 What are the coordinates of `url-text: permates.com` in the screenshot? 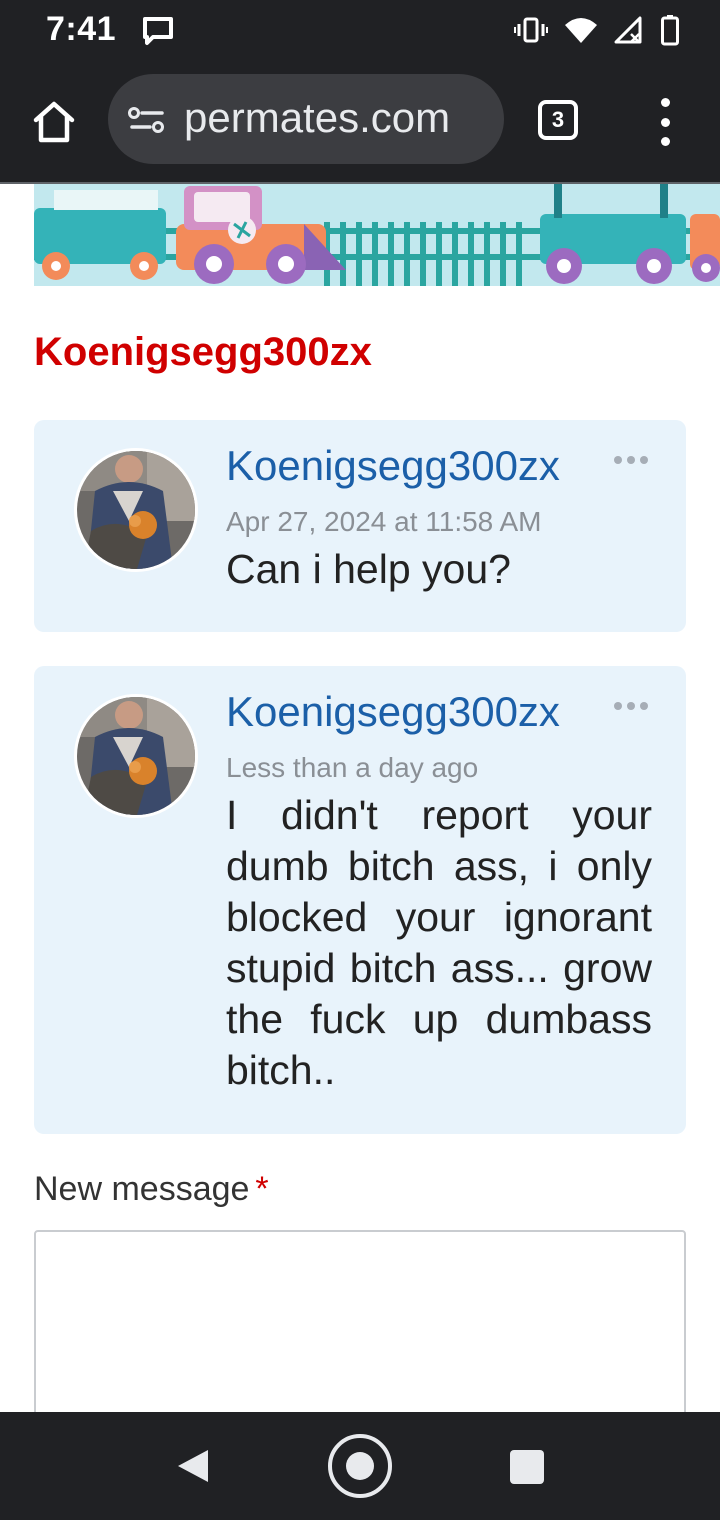 It's located at (317, 118).